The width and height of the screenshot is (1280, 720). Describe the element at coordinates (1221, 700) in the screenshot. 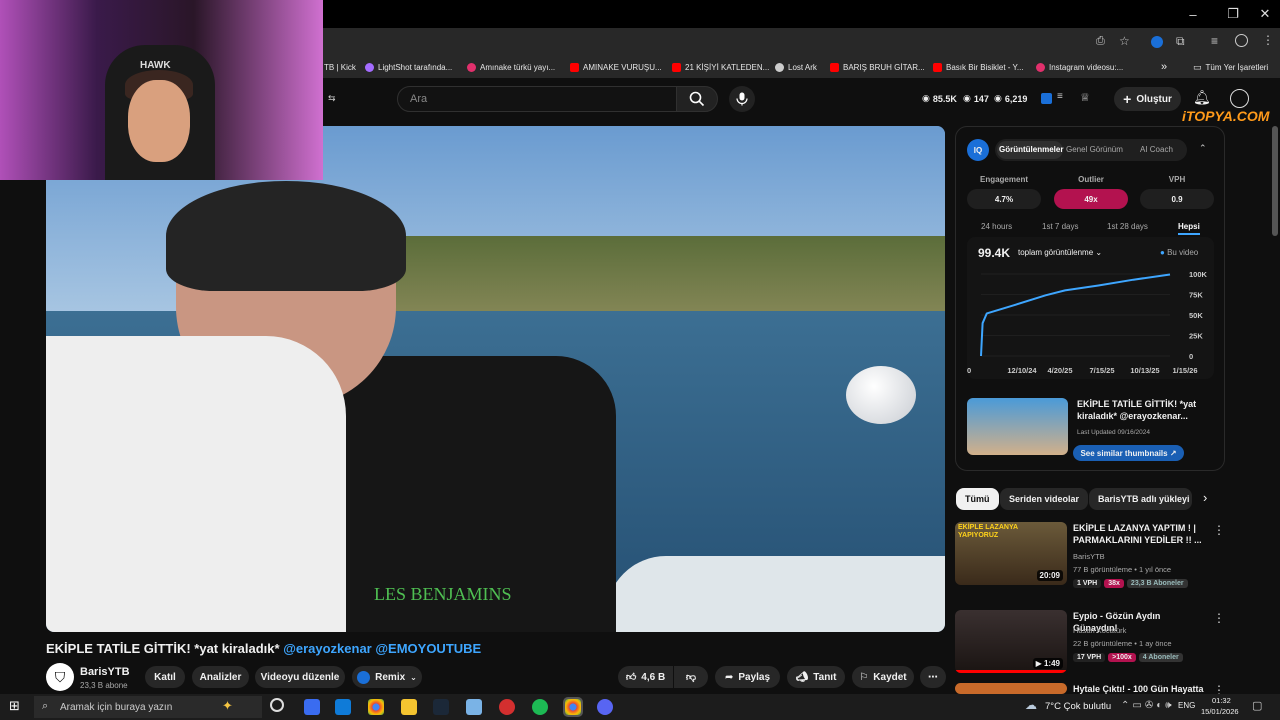

I see `clock-time: 01:32` at that location.